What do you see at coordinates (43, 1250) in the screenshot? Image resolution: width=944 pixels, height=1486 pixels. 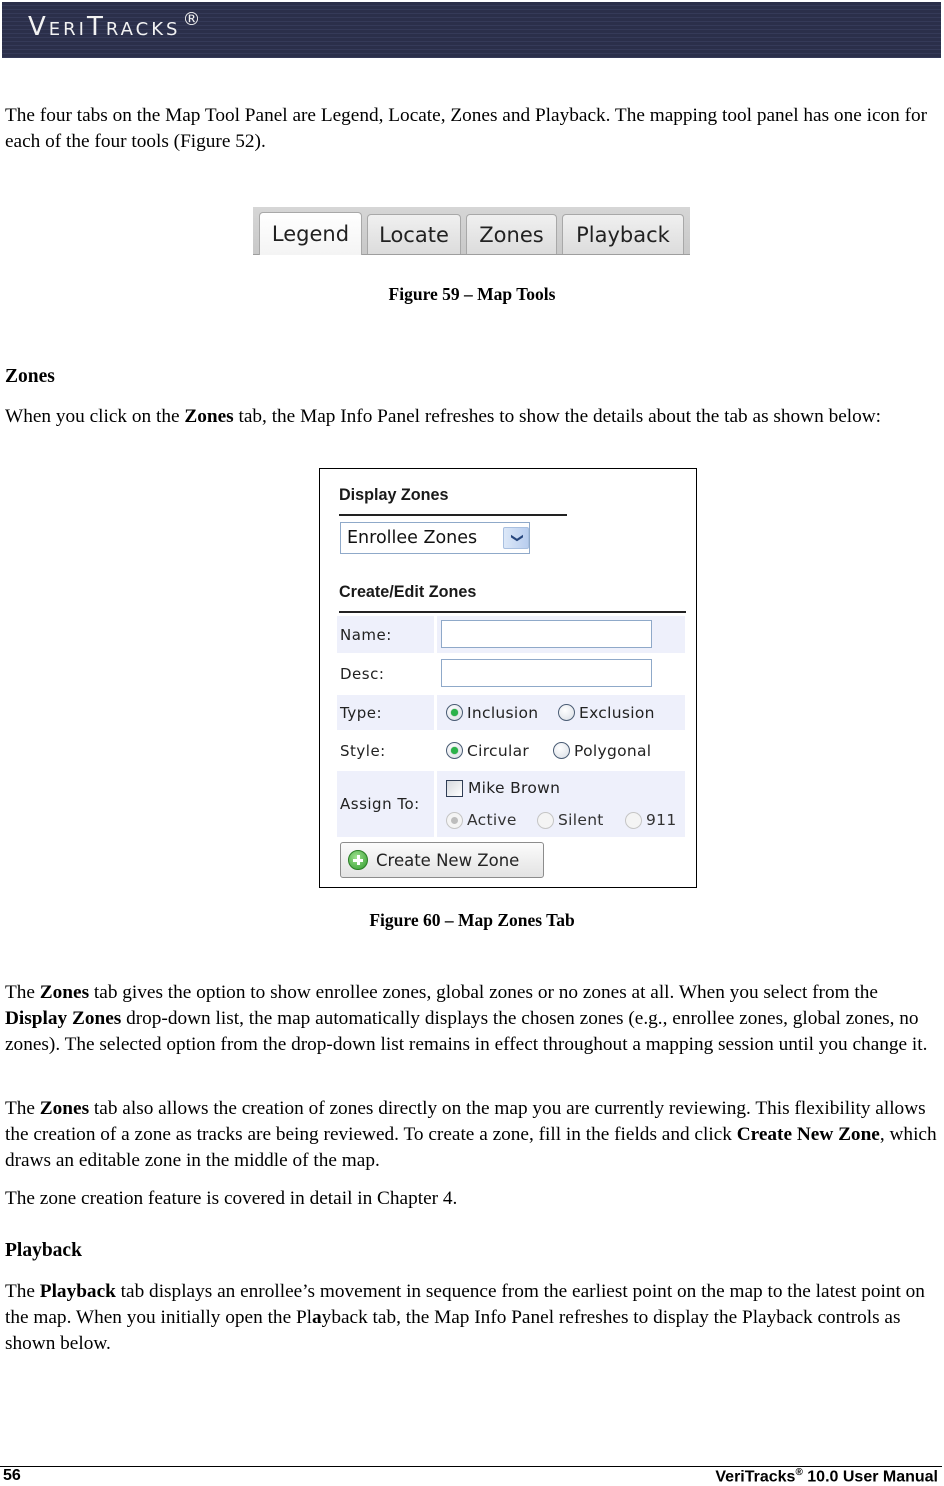 I see `playback-heading: Playback` at bounding box center [43, 1250].